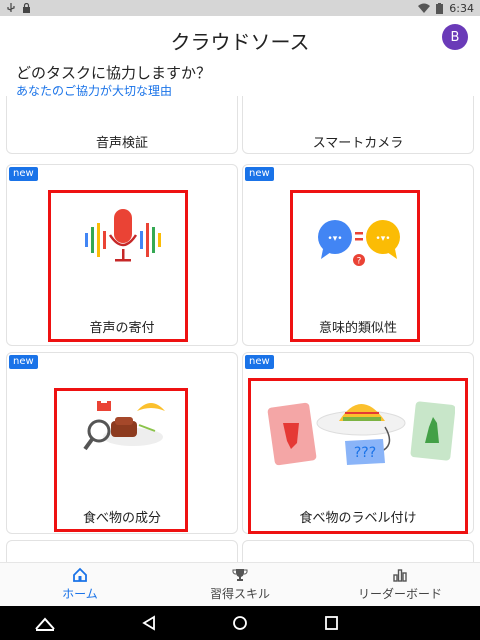 The width and height of the screenshot is (480, 640). What do you see at coordinates (440, 8) in the screenshot?
I see `battery-icon` at bounding box center [440, 8].